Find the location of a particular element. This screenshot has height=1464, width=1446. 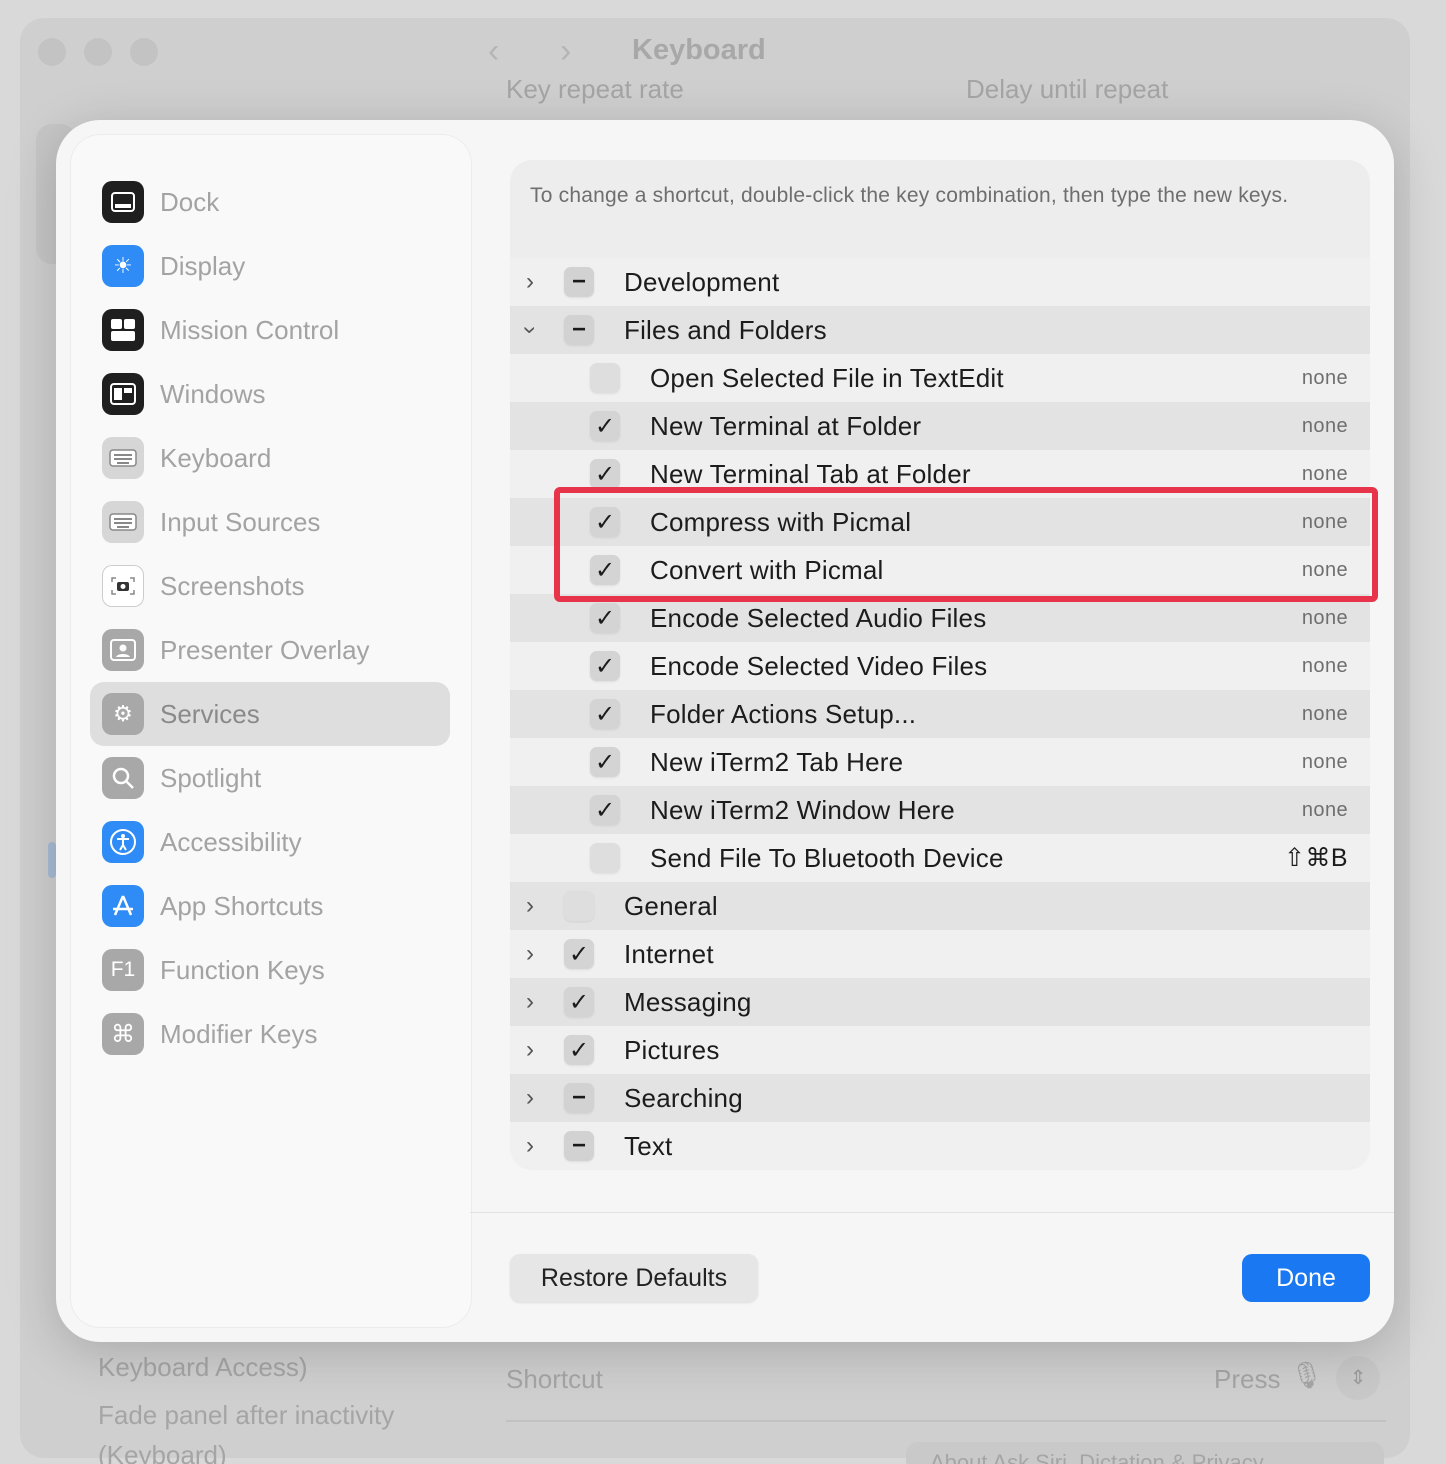

sidebar-item-input-sources: Input Sources is located at coordinates (270, 522).